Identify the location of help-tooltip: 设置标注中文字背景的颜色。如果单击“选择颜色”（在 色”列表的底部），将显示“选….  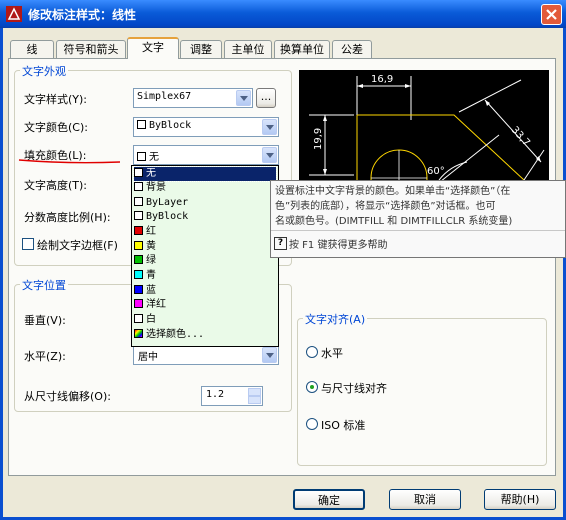
(418, 219).